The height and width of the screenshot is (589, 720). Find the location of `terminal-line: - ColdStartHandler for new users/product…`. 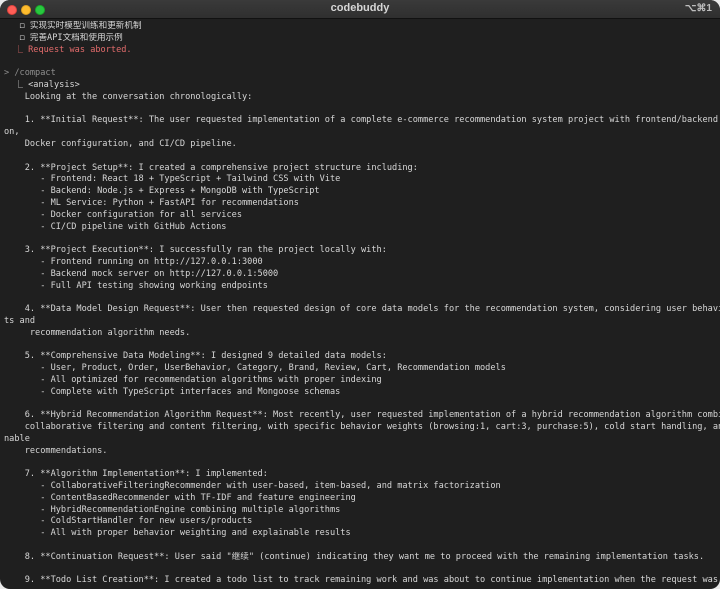

terminal-line: - ColdStartHandler for new users/product… is located at coordinates (128, 521).